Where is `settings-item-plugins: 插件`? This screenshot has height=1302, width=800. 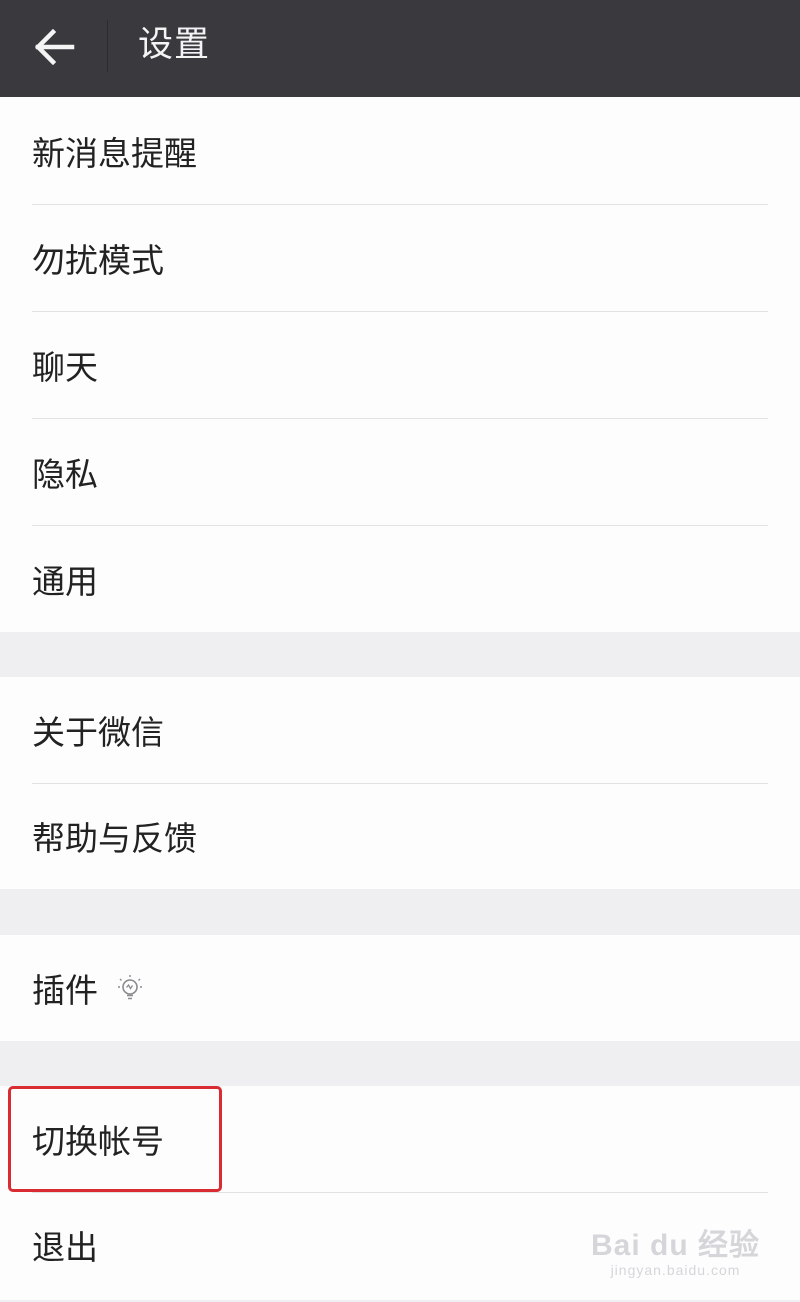 settings-item-plugins: 插件 is located at coordinates (400, 988).